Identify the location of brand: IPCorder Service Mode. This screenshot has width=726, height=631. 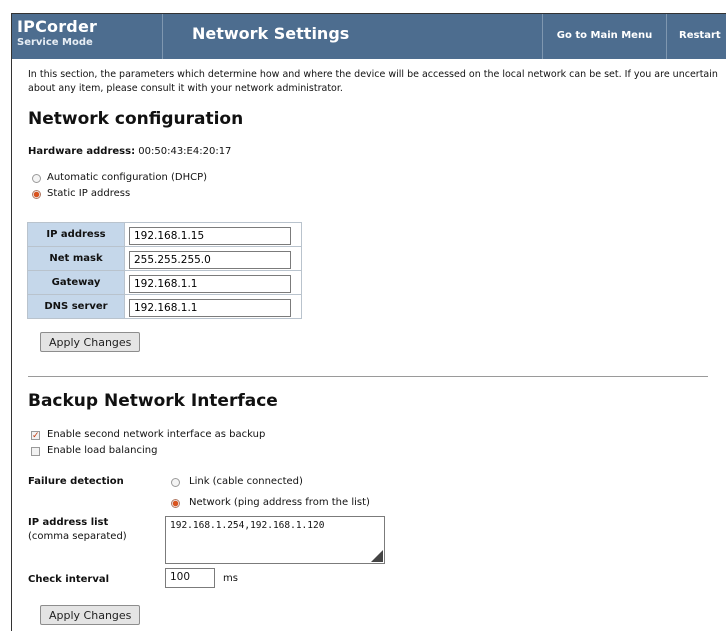
(87, 36).